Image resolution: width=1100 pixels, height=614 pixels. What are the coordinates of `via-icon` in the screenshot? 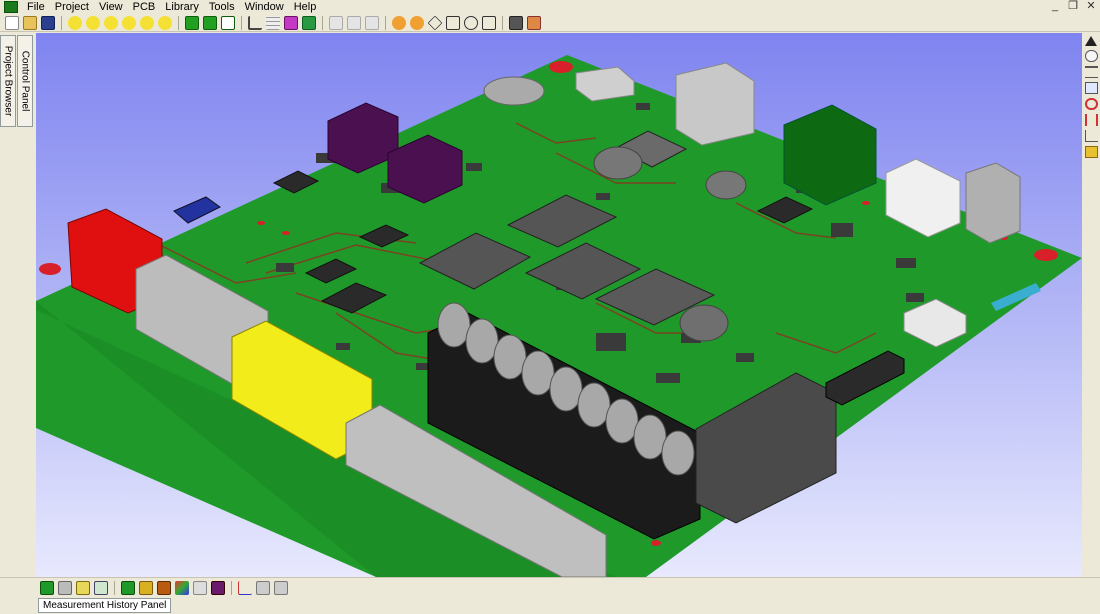 It's located at (164, 587).